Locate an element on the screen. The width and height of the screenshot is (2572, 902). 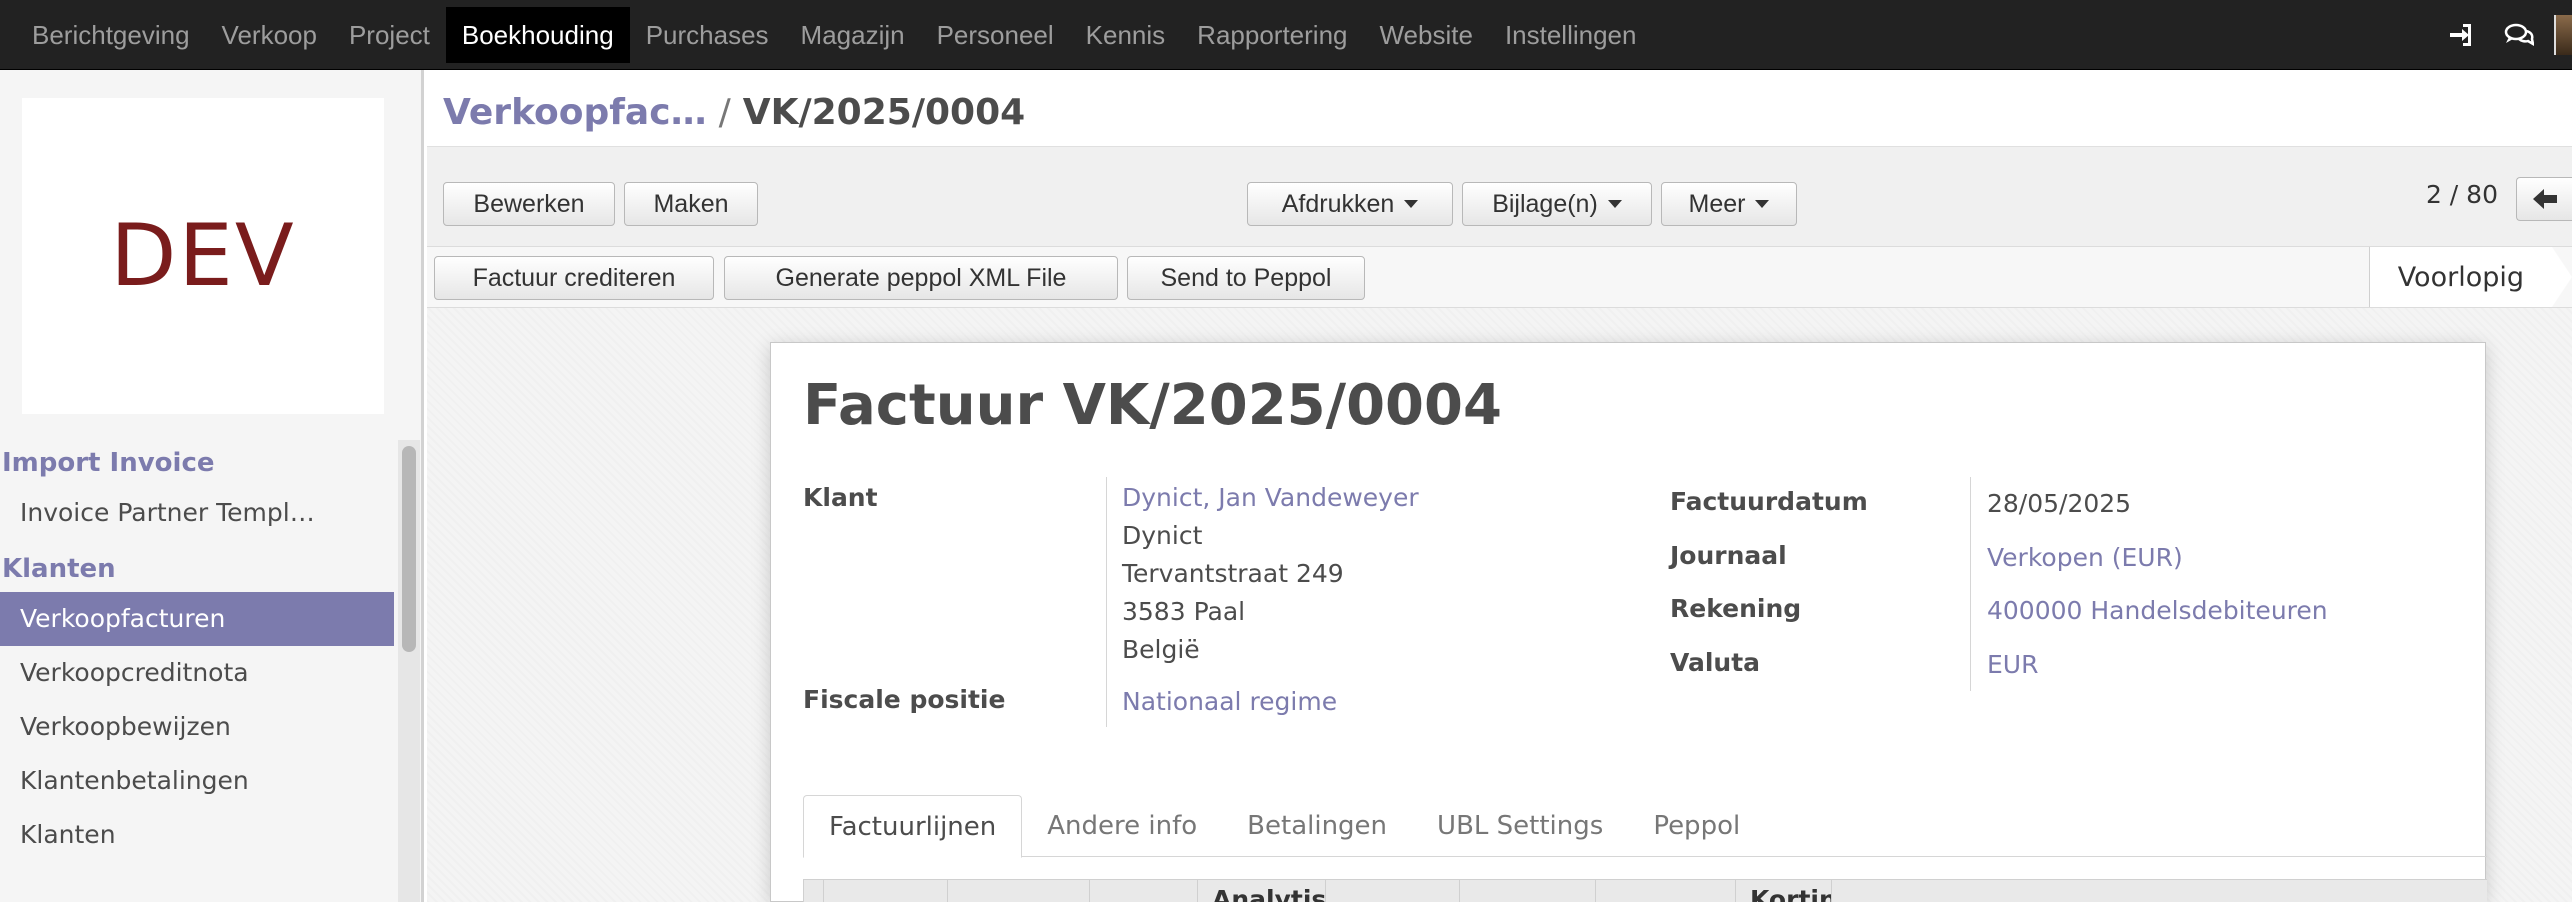
print-label: Afdrukken is located at coordinates (1338, 203).